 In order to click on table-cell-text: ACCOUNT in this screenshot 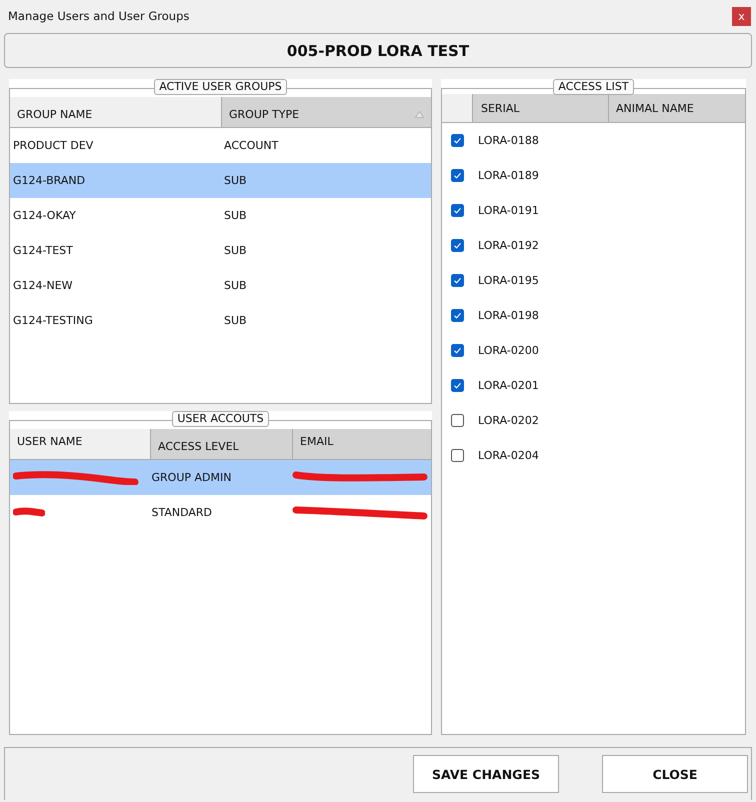, I will do `click(251, 145)`.